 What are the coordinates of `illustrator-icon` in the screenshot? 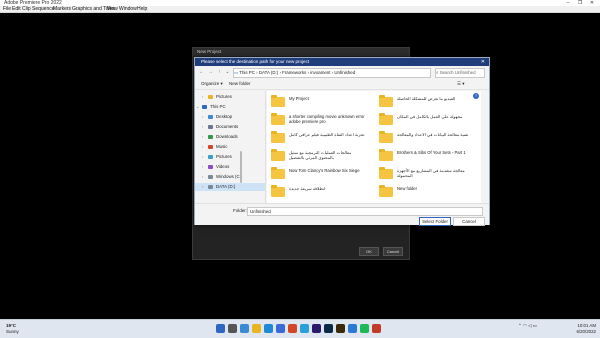 It's located at (340, 328).